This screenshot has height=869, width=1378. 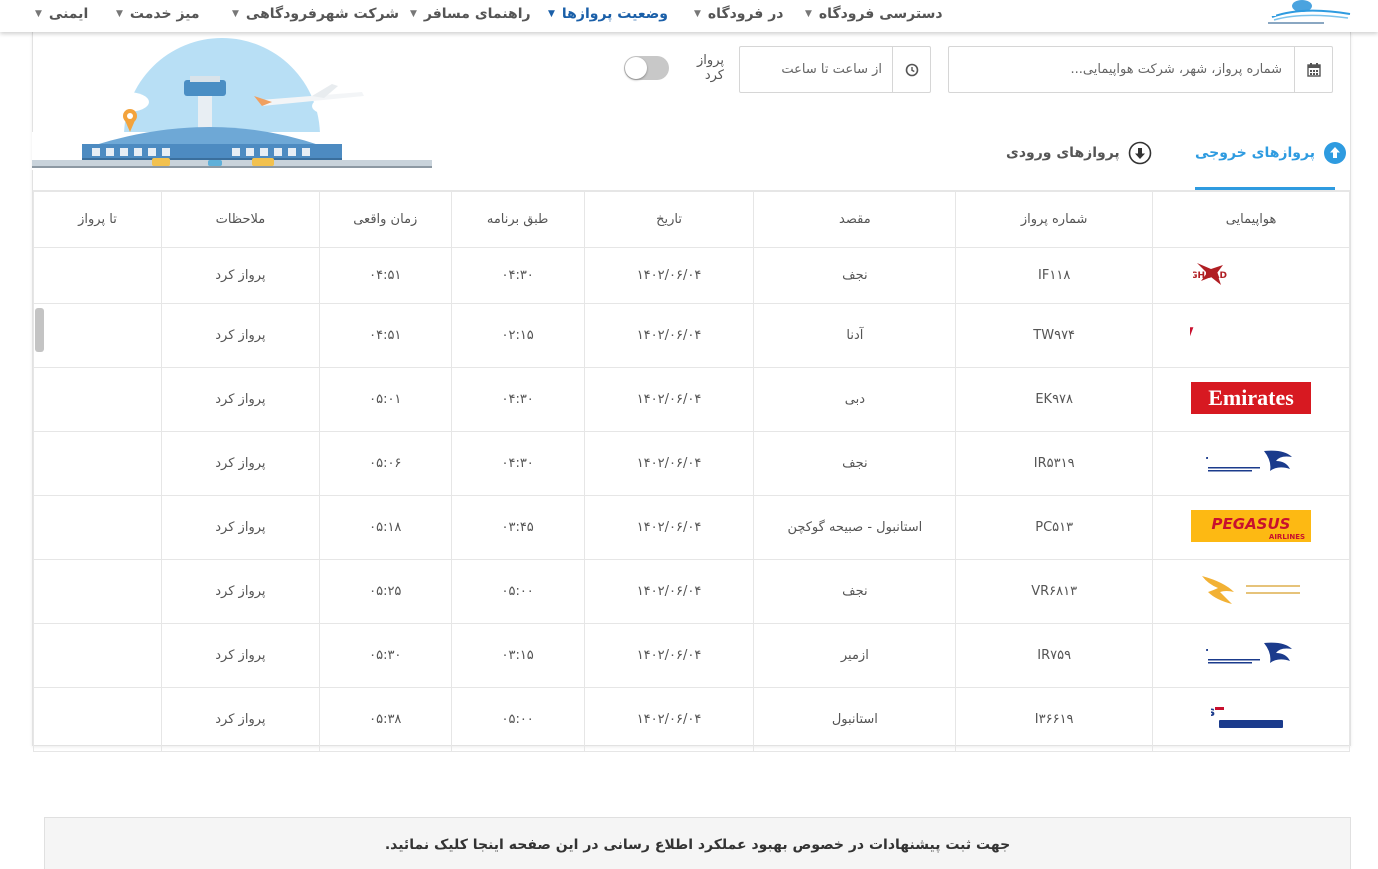 What do you see at coordinates (880, 14) in the screenshot?
I see `nav-label: دسترسی فرودگاه` at bounding box center [880, 14].